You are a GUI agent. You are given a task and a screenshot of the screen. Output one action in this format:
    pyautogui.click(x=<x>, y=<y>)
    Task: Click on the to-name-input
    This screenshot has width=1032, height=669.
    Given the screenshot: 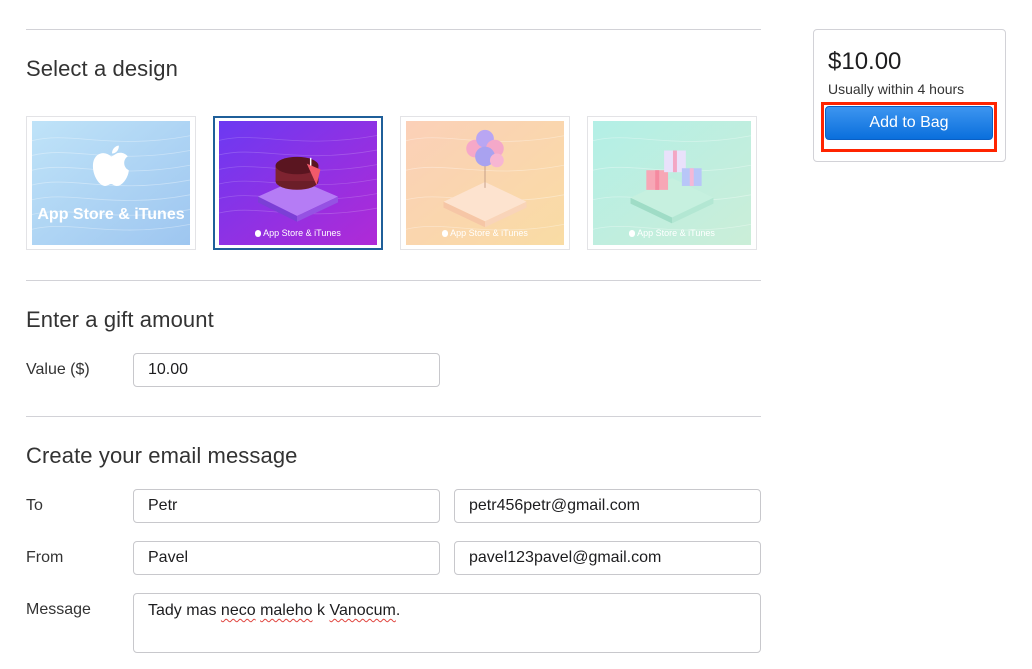 What is the action you would take?
    pyautogui.click(x=286, y=506)
    